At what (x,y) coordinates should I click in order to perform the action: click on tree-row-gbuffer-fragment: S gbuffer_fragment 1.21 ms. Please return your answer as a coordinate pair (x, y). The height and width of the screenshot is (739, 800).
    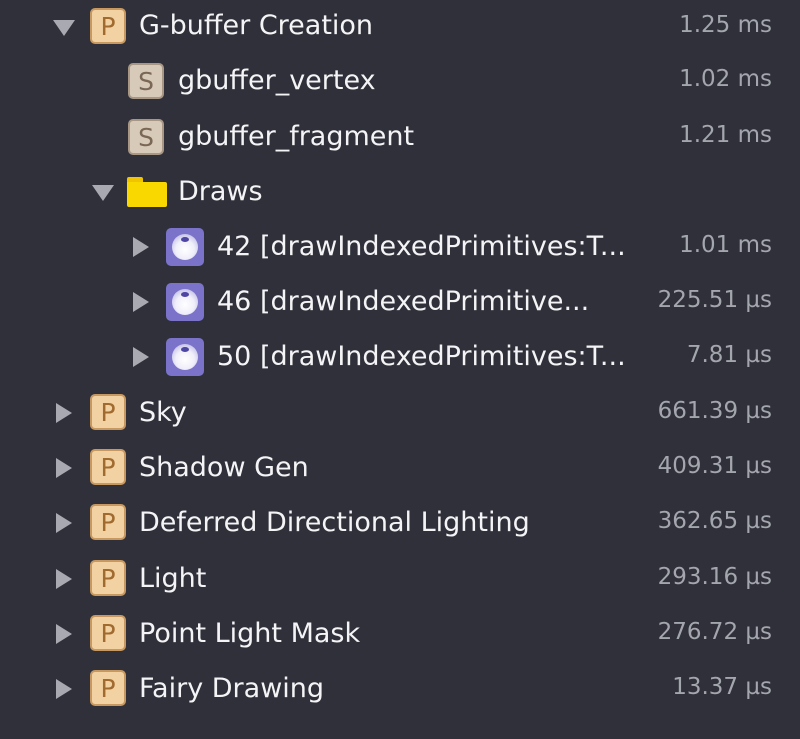
    Looking at the image, I should click on (400, 138).